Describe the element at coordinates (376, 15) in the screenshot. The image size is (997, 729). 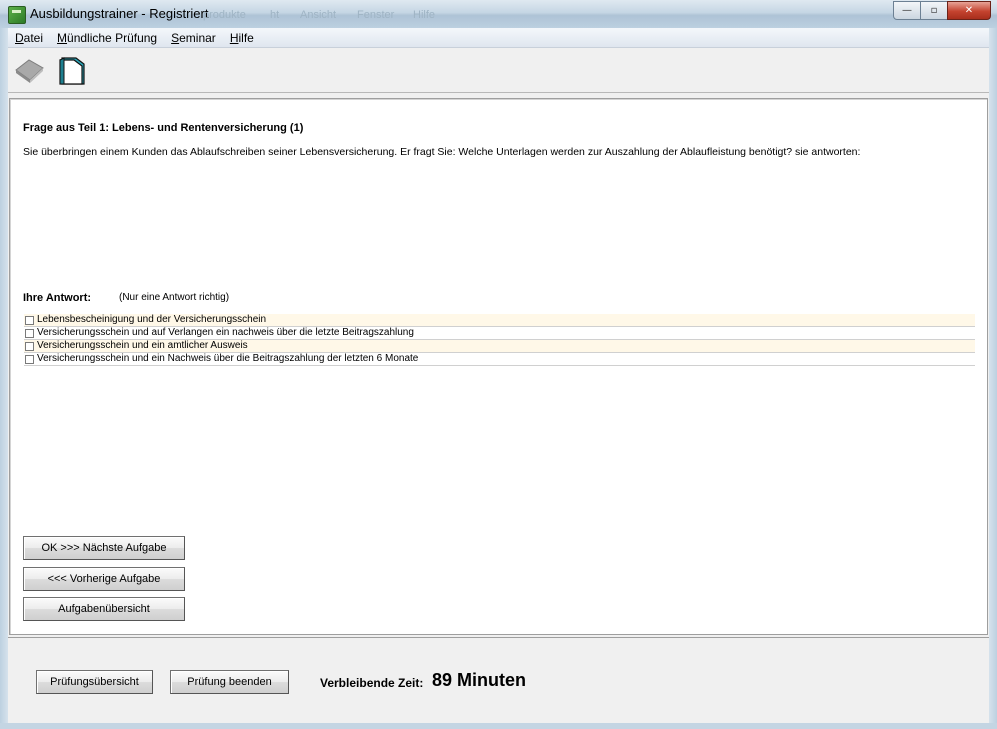
I see `ghost-menu-item: Fenster` at that location.